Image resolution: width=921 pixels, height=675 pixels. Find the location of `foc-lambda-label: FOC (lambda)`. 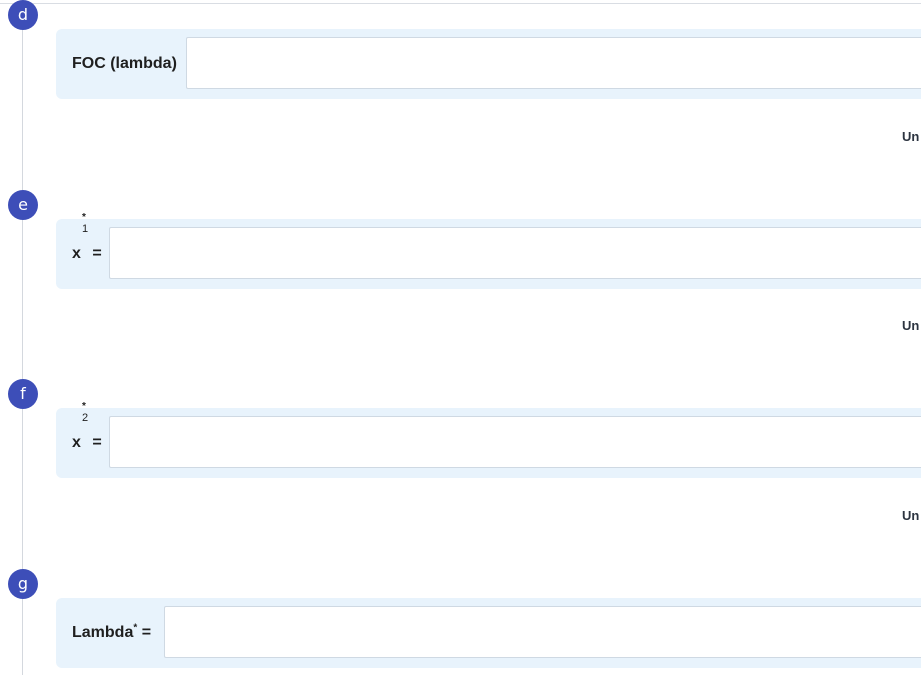

foc-lambda-label: FOC (lambda) is located at coordinates (124, 63).